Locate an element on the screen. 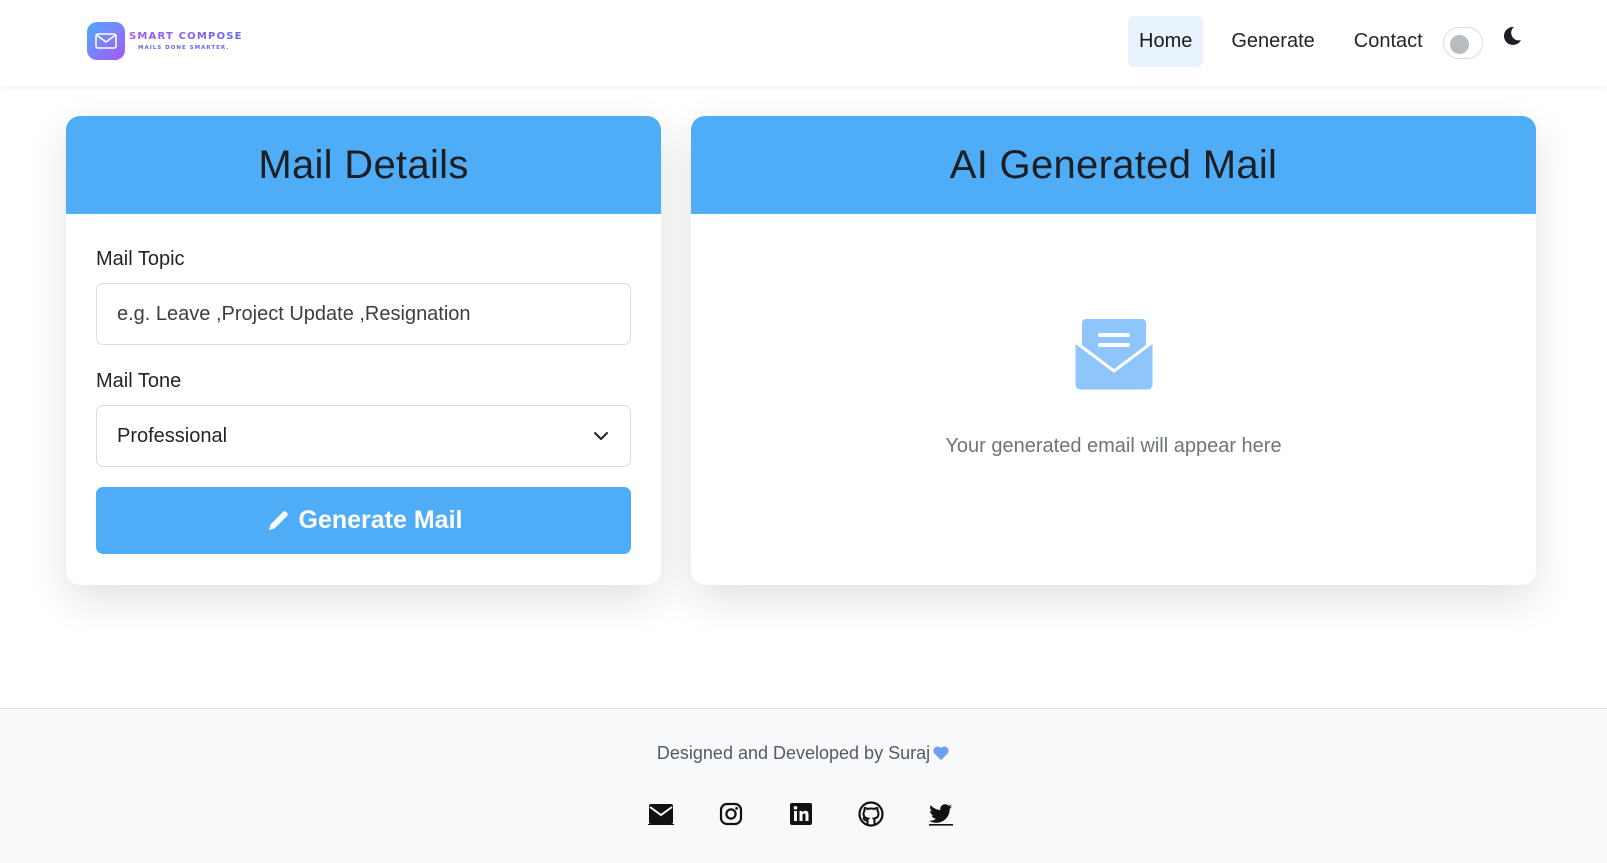  mail-logo-icon is located at coordinates (106, 41).